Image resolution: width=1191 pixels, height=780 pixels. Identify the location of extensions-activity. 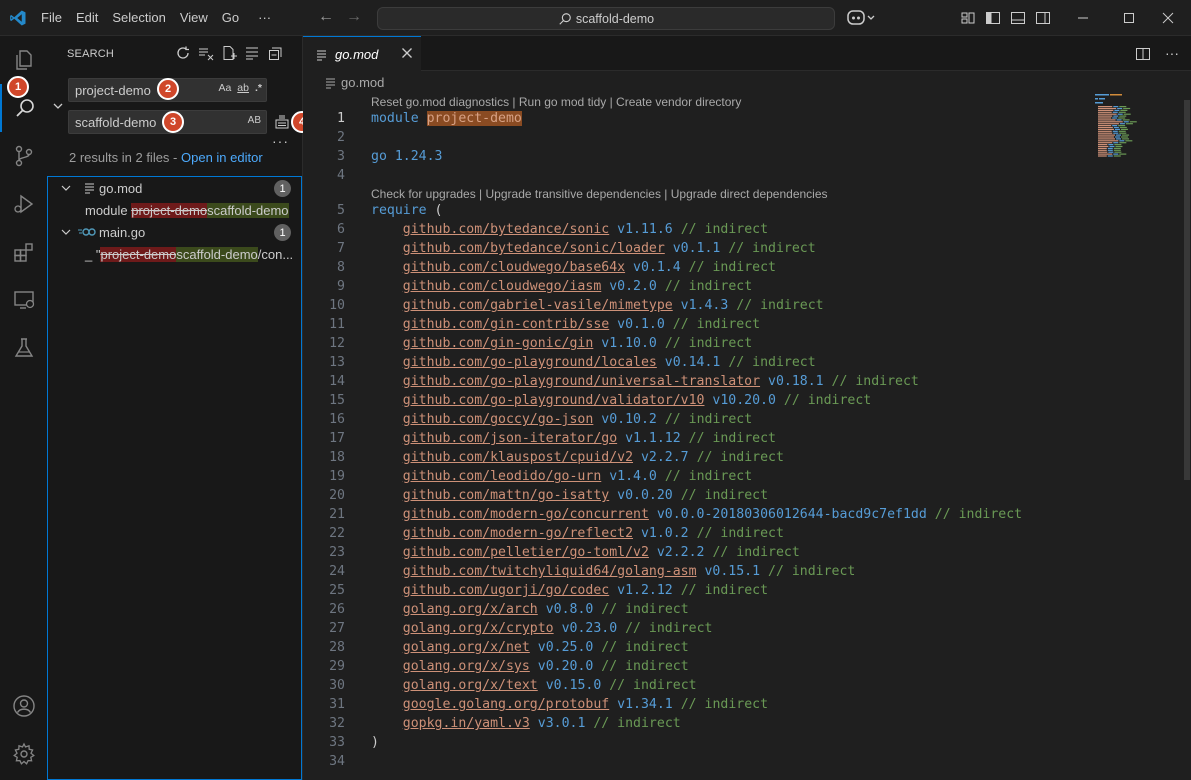
(23, 252).